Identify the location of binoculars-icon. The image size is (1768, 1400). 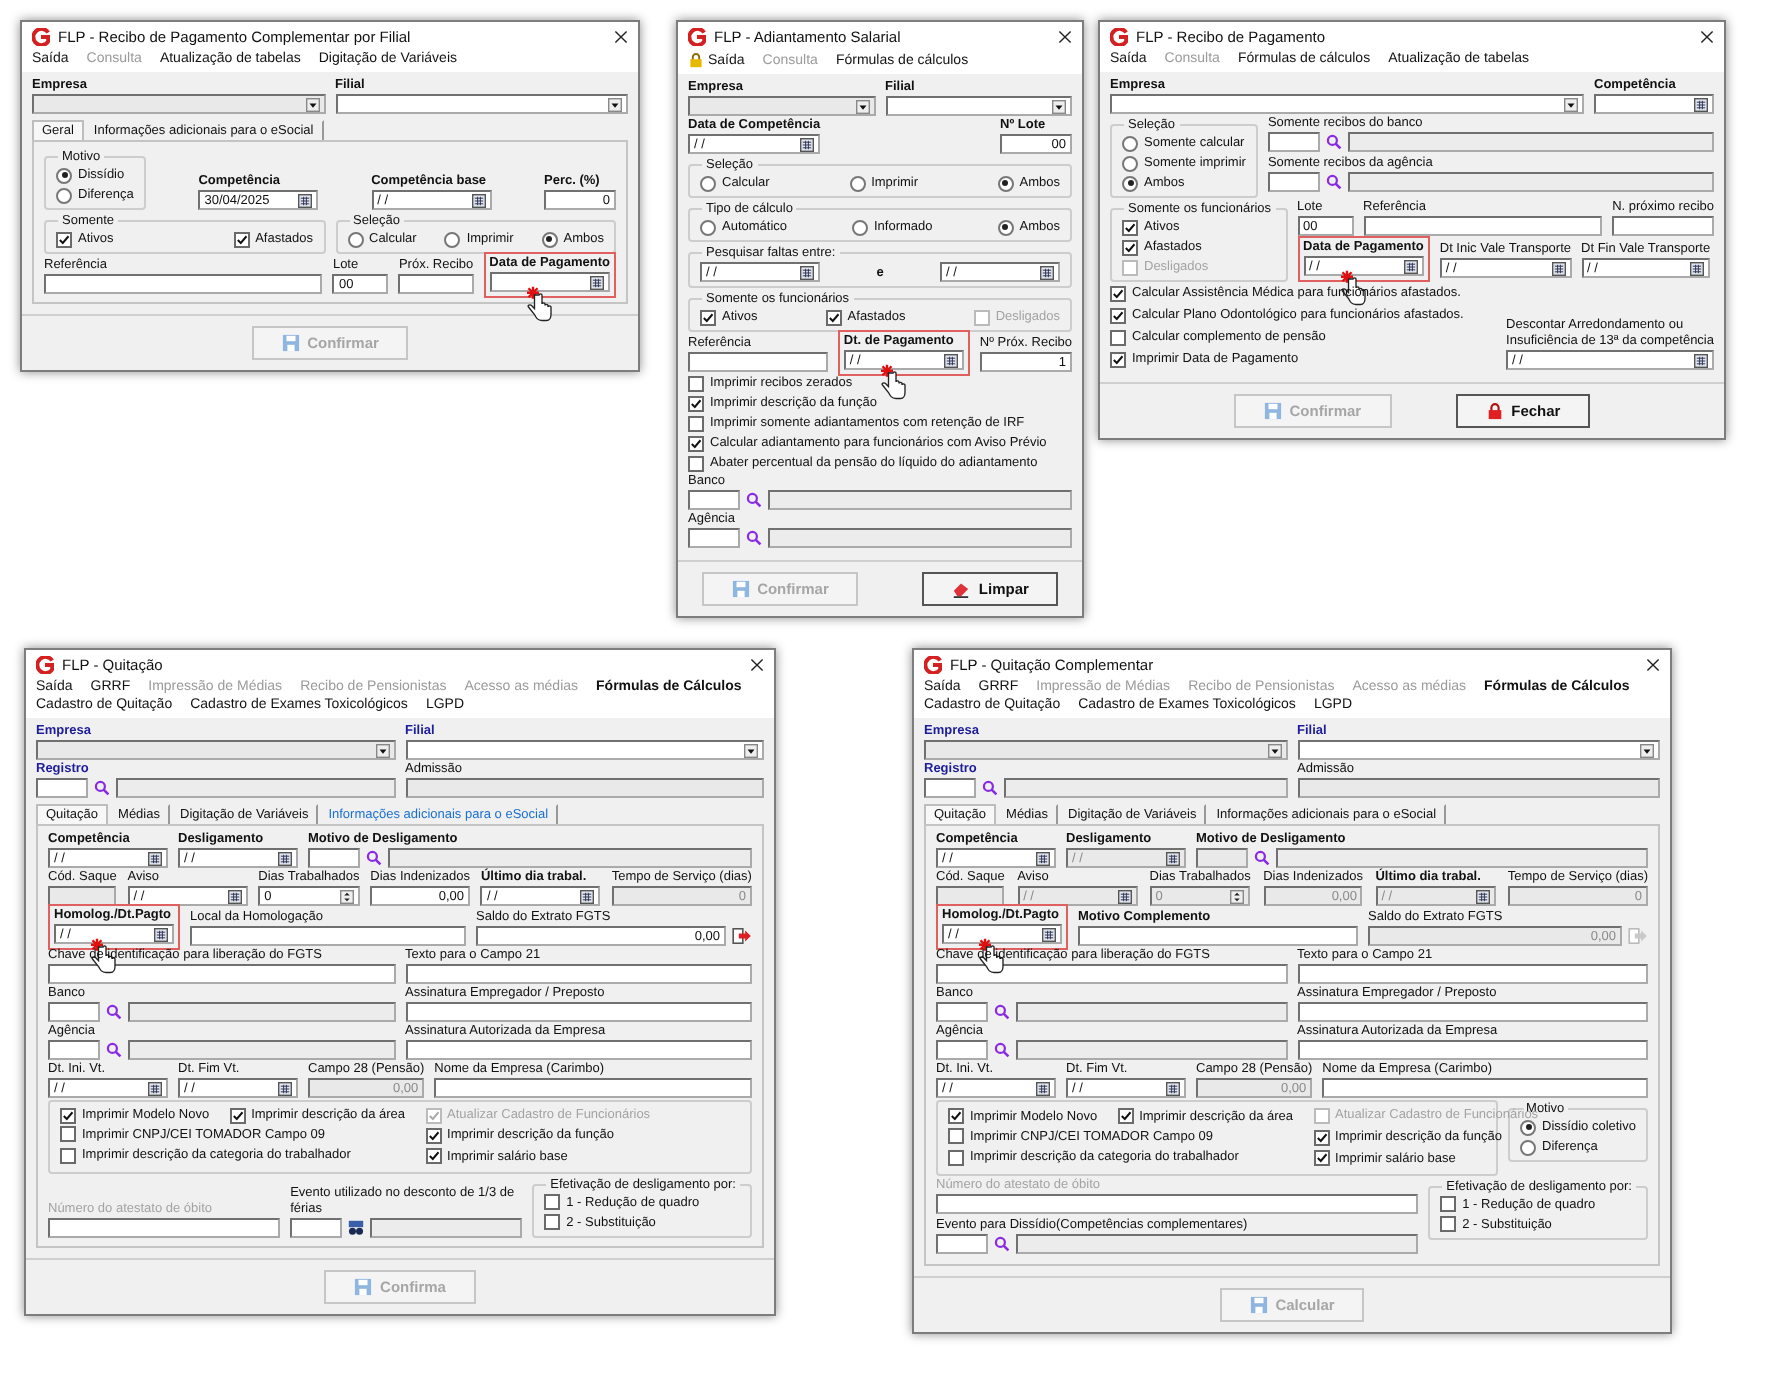
(356, 1227).